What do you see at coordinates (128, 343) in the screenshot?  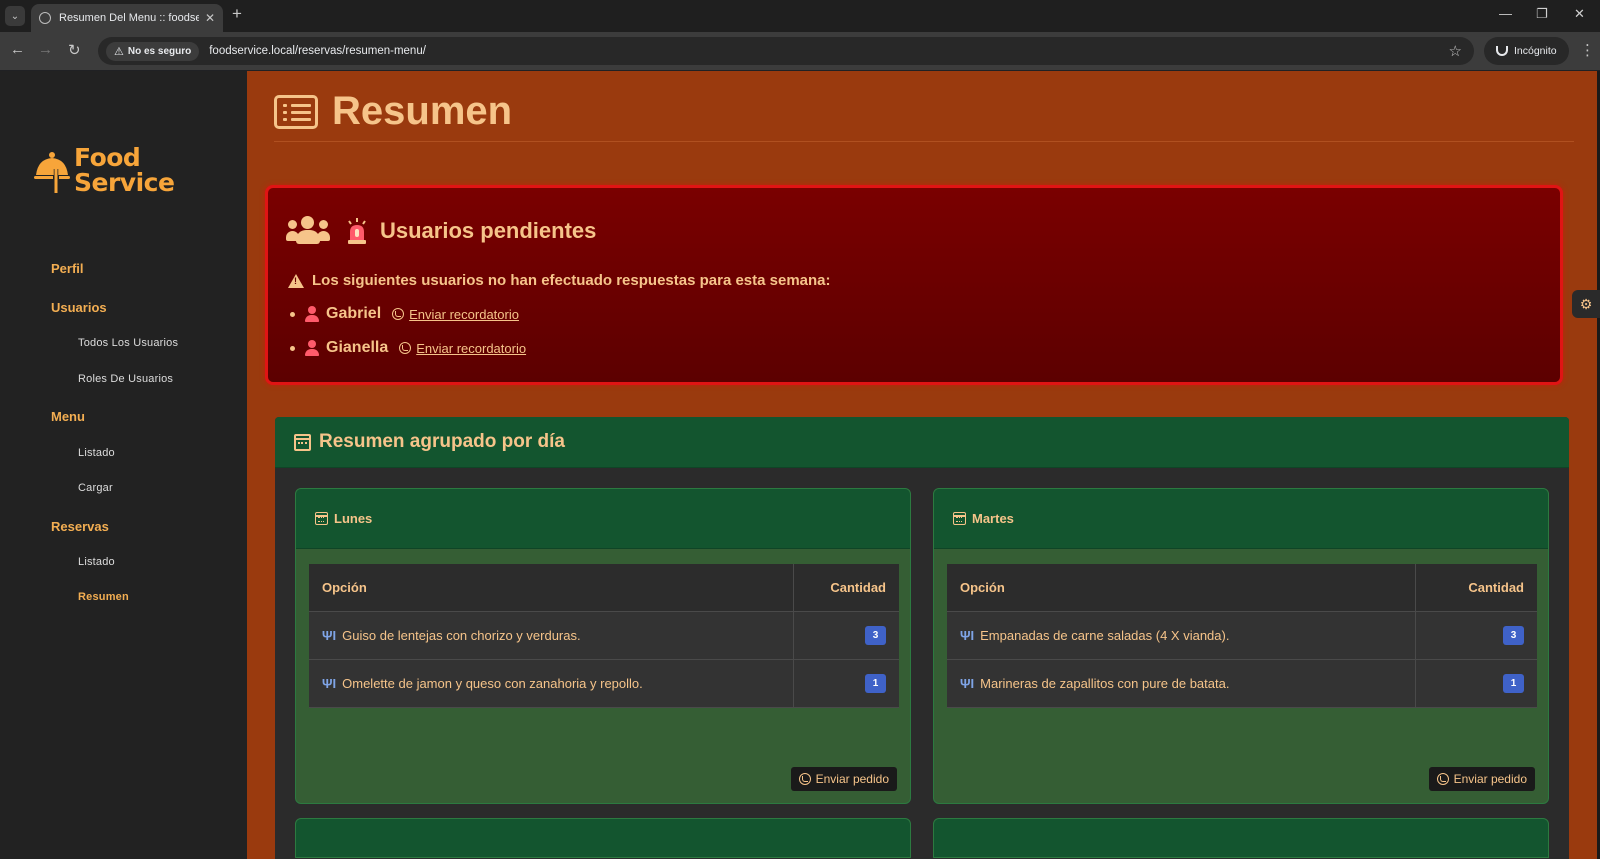 I see `sidebar-item-todos-usuarios: Todos Los Usuarios` at bounding box center [128, 343].